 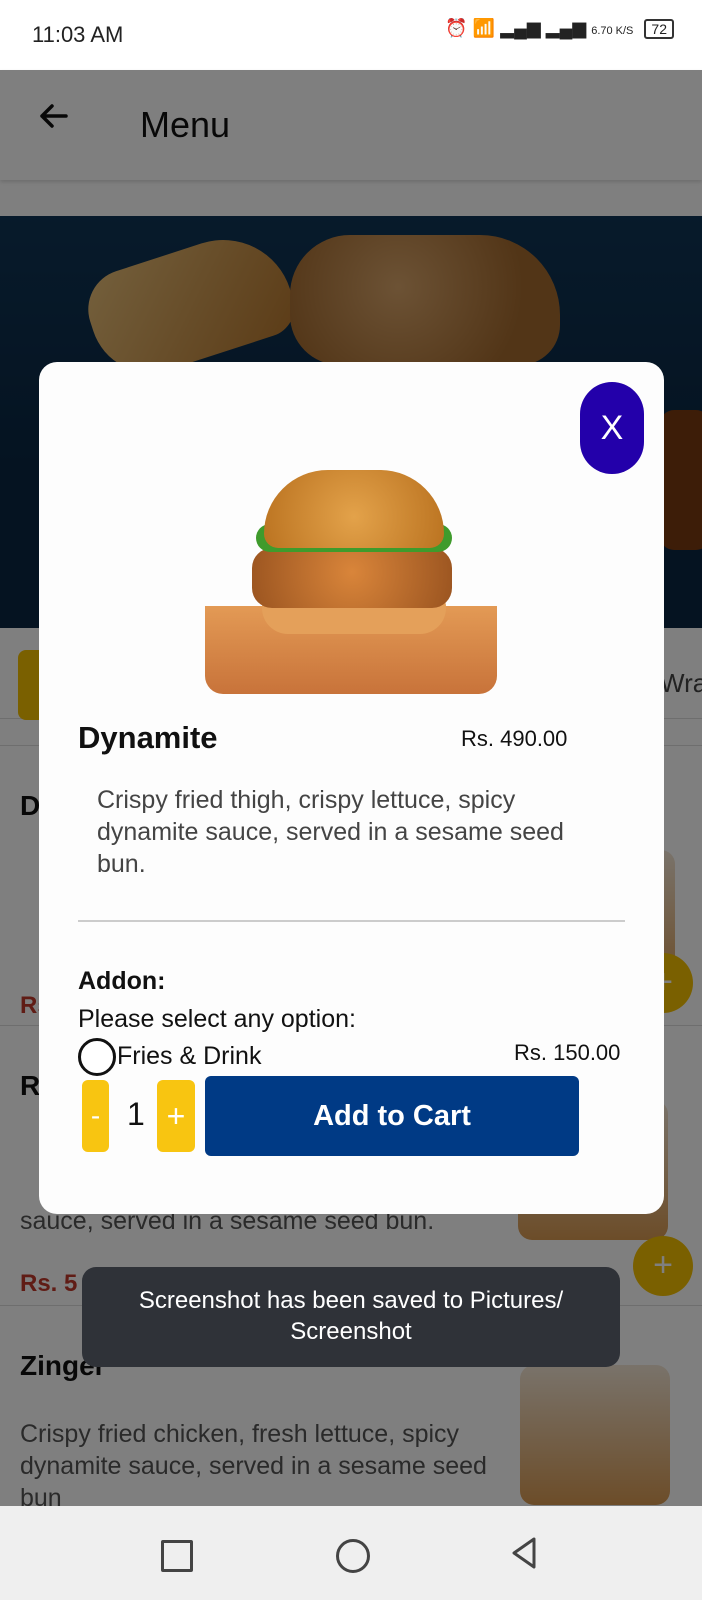 What do you see at coordinates (353, 1556) in the screenshot?
I see `home-icon` at bounding box center [353, 1556].